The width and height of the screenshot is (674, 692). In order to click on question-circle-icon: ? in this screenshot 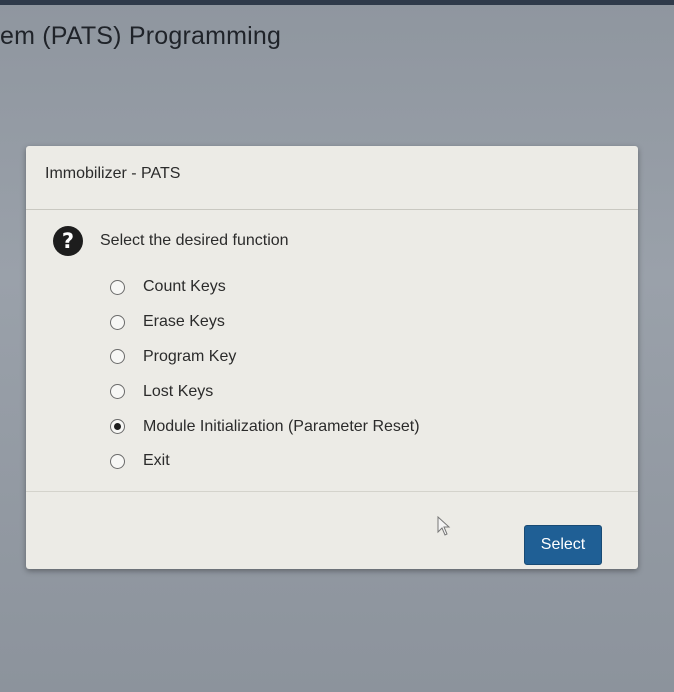, I will do `click(68, 241)`.